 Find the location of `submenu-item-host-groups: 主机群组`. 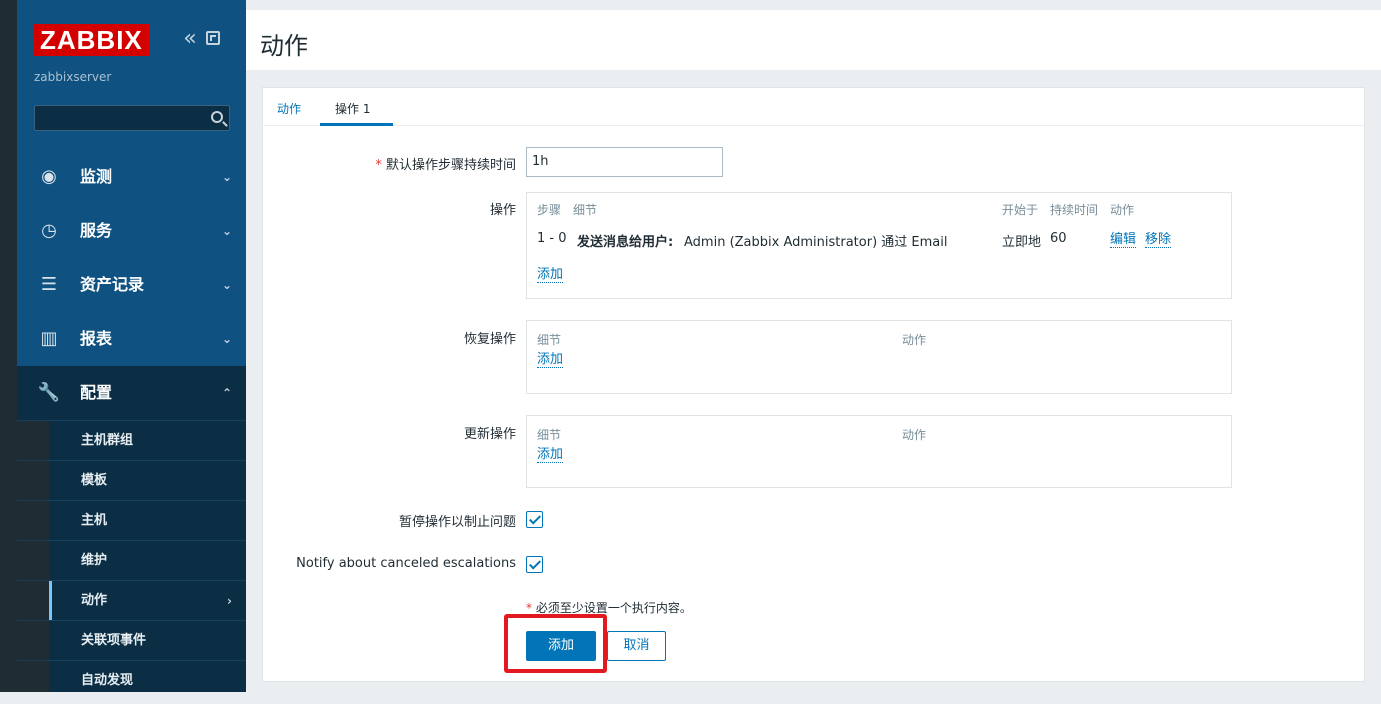

submenu-item-host-groups: 主机群组 is located at coordinates (131, 440).